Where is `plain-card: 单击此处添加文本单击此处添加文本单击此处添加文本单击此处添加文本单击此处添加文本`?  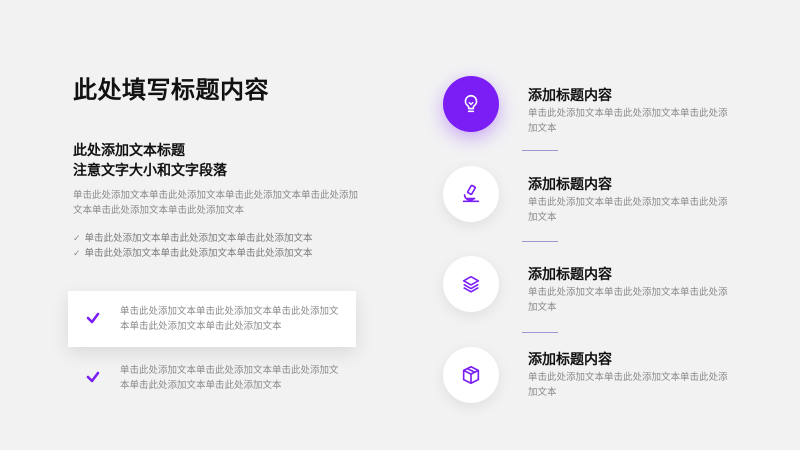 plain-card: 单击此处添加文本单击此处添加文本单击此处添加文本单击此处添加文本单击此处添加文本 is located at coordinates (212, 378).